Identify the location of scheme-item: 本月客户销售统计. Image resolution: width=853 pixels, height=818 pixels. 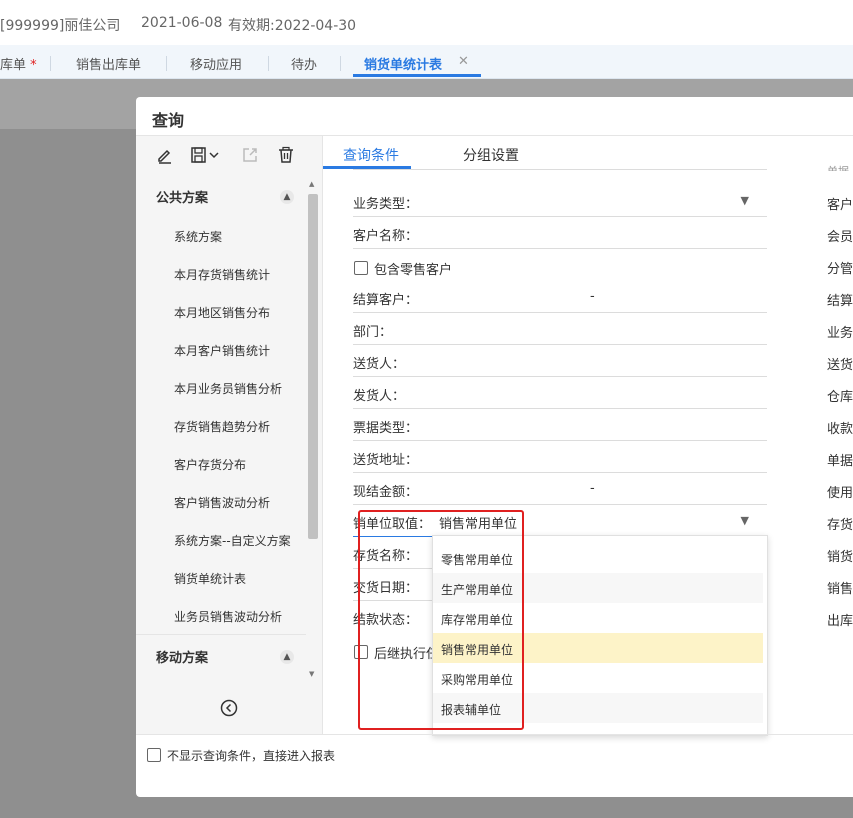
(222, 350).